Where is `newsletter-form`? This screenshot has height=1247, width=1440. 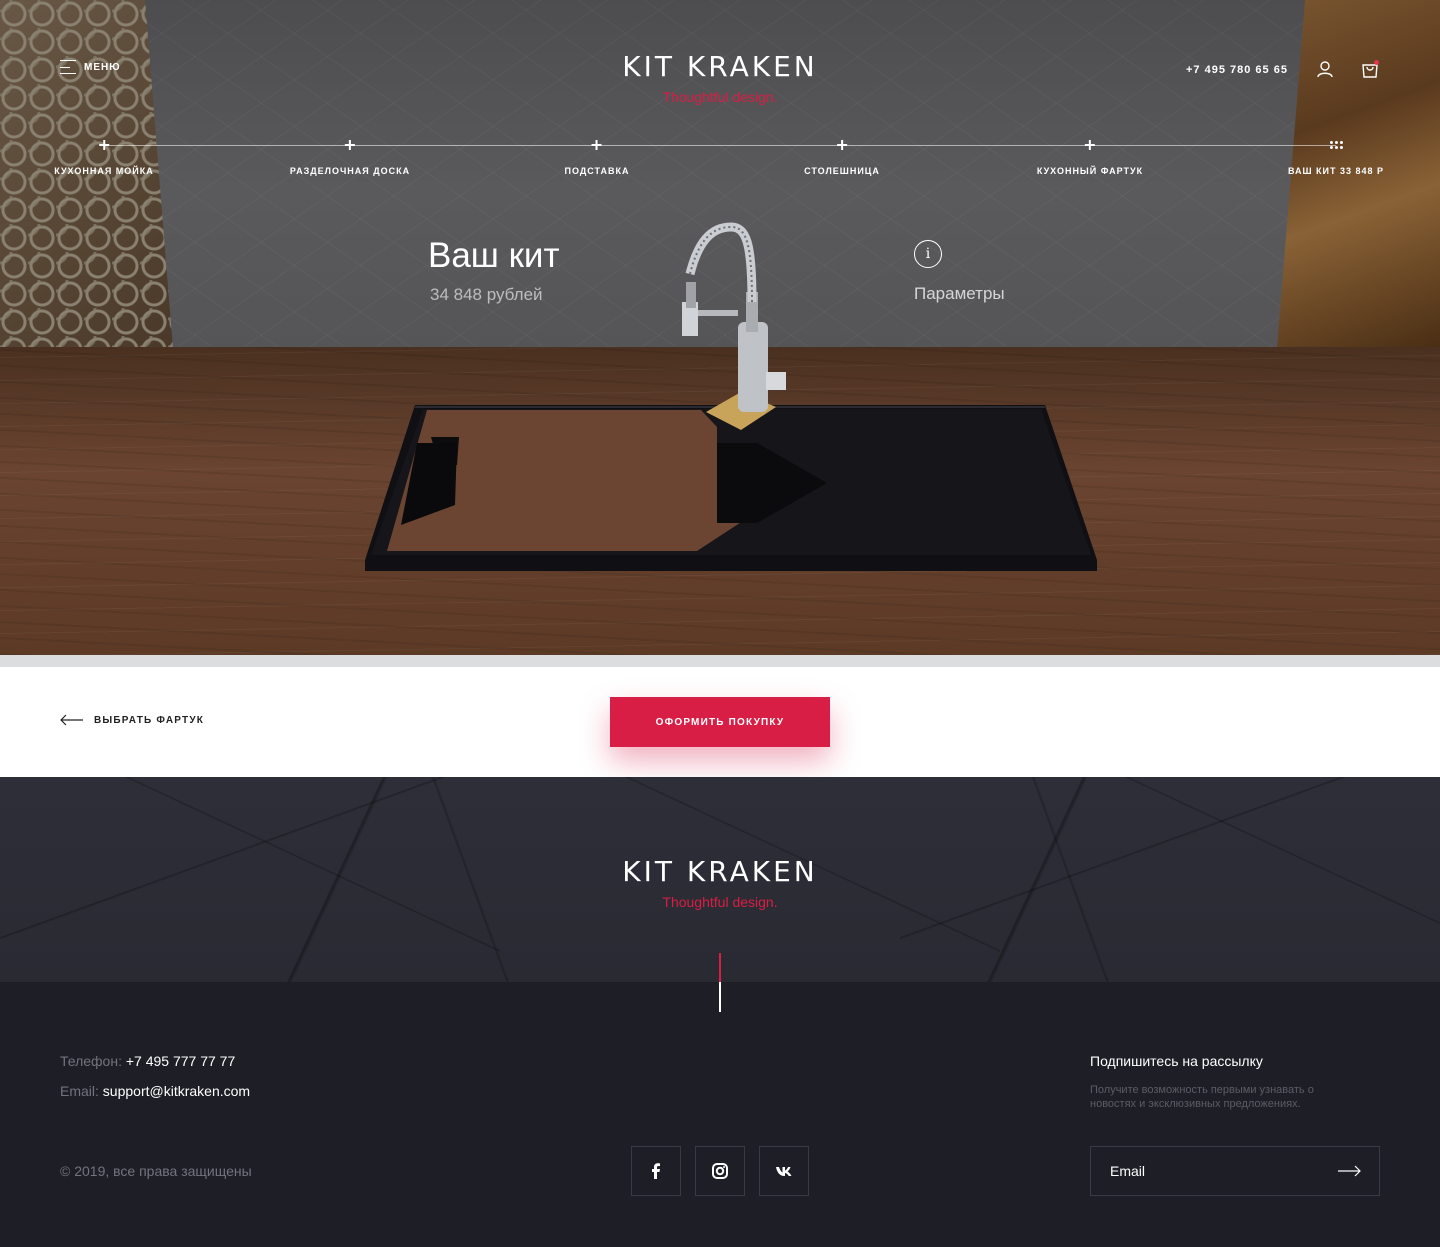
newsletter-form is located at coordinates (1235, 1171).